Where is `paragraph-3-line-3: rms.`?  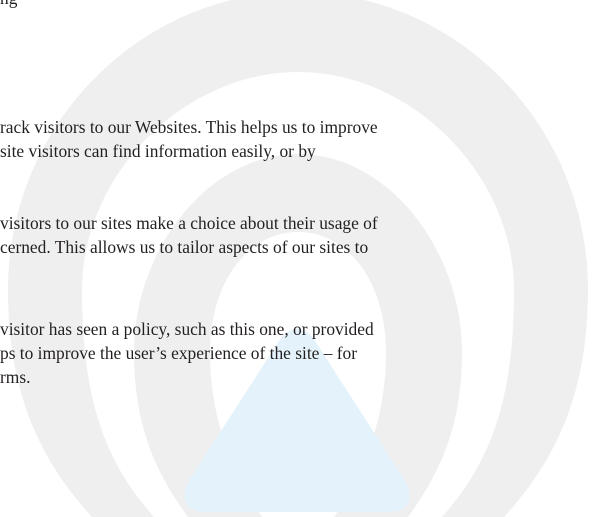
paragraph-3-line-3: rms. is located at coordinates (15, 377).